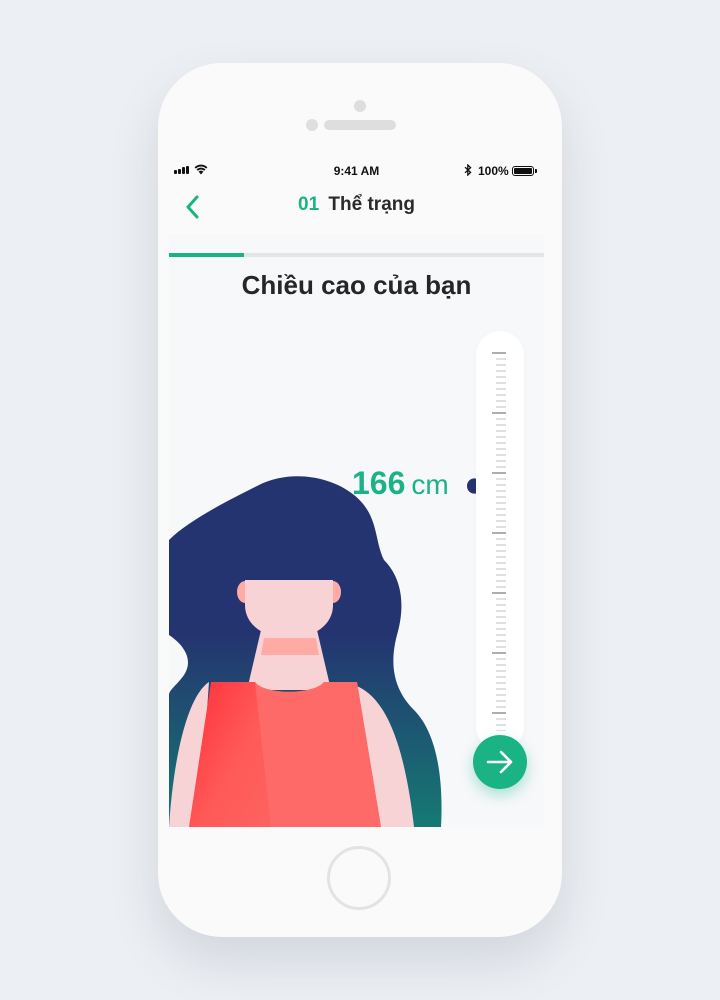 The height and width of the screenshot is (1000, 720). I want to click on front-camera, so click(312, 125).